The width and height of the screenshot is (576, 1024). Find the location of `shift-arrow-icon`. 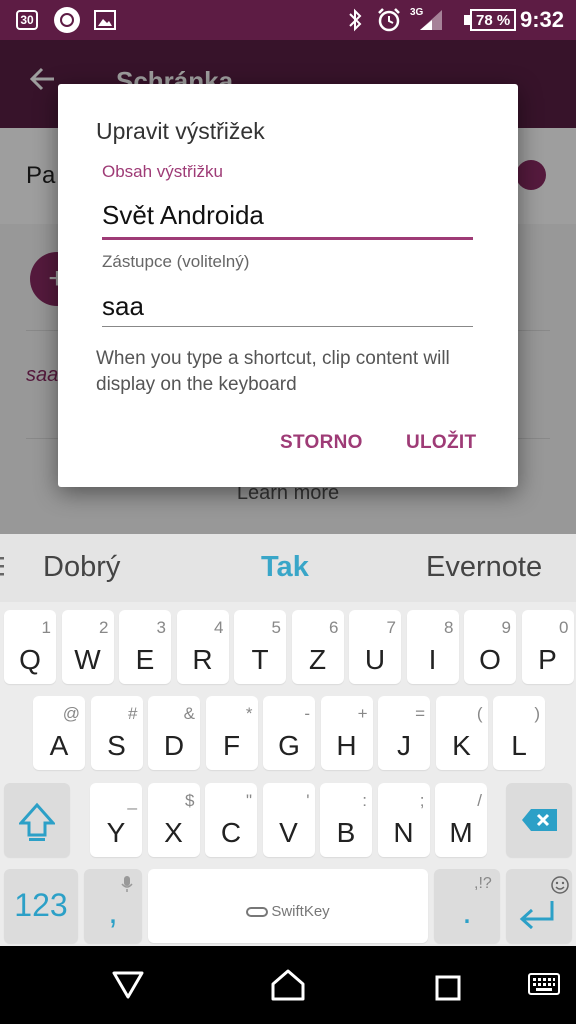

shift-arrow-icon is located at coordinates (37, 821).